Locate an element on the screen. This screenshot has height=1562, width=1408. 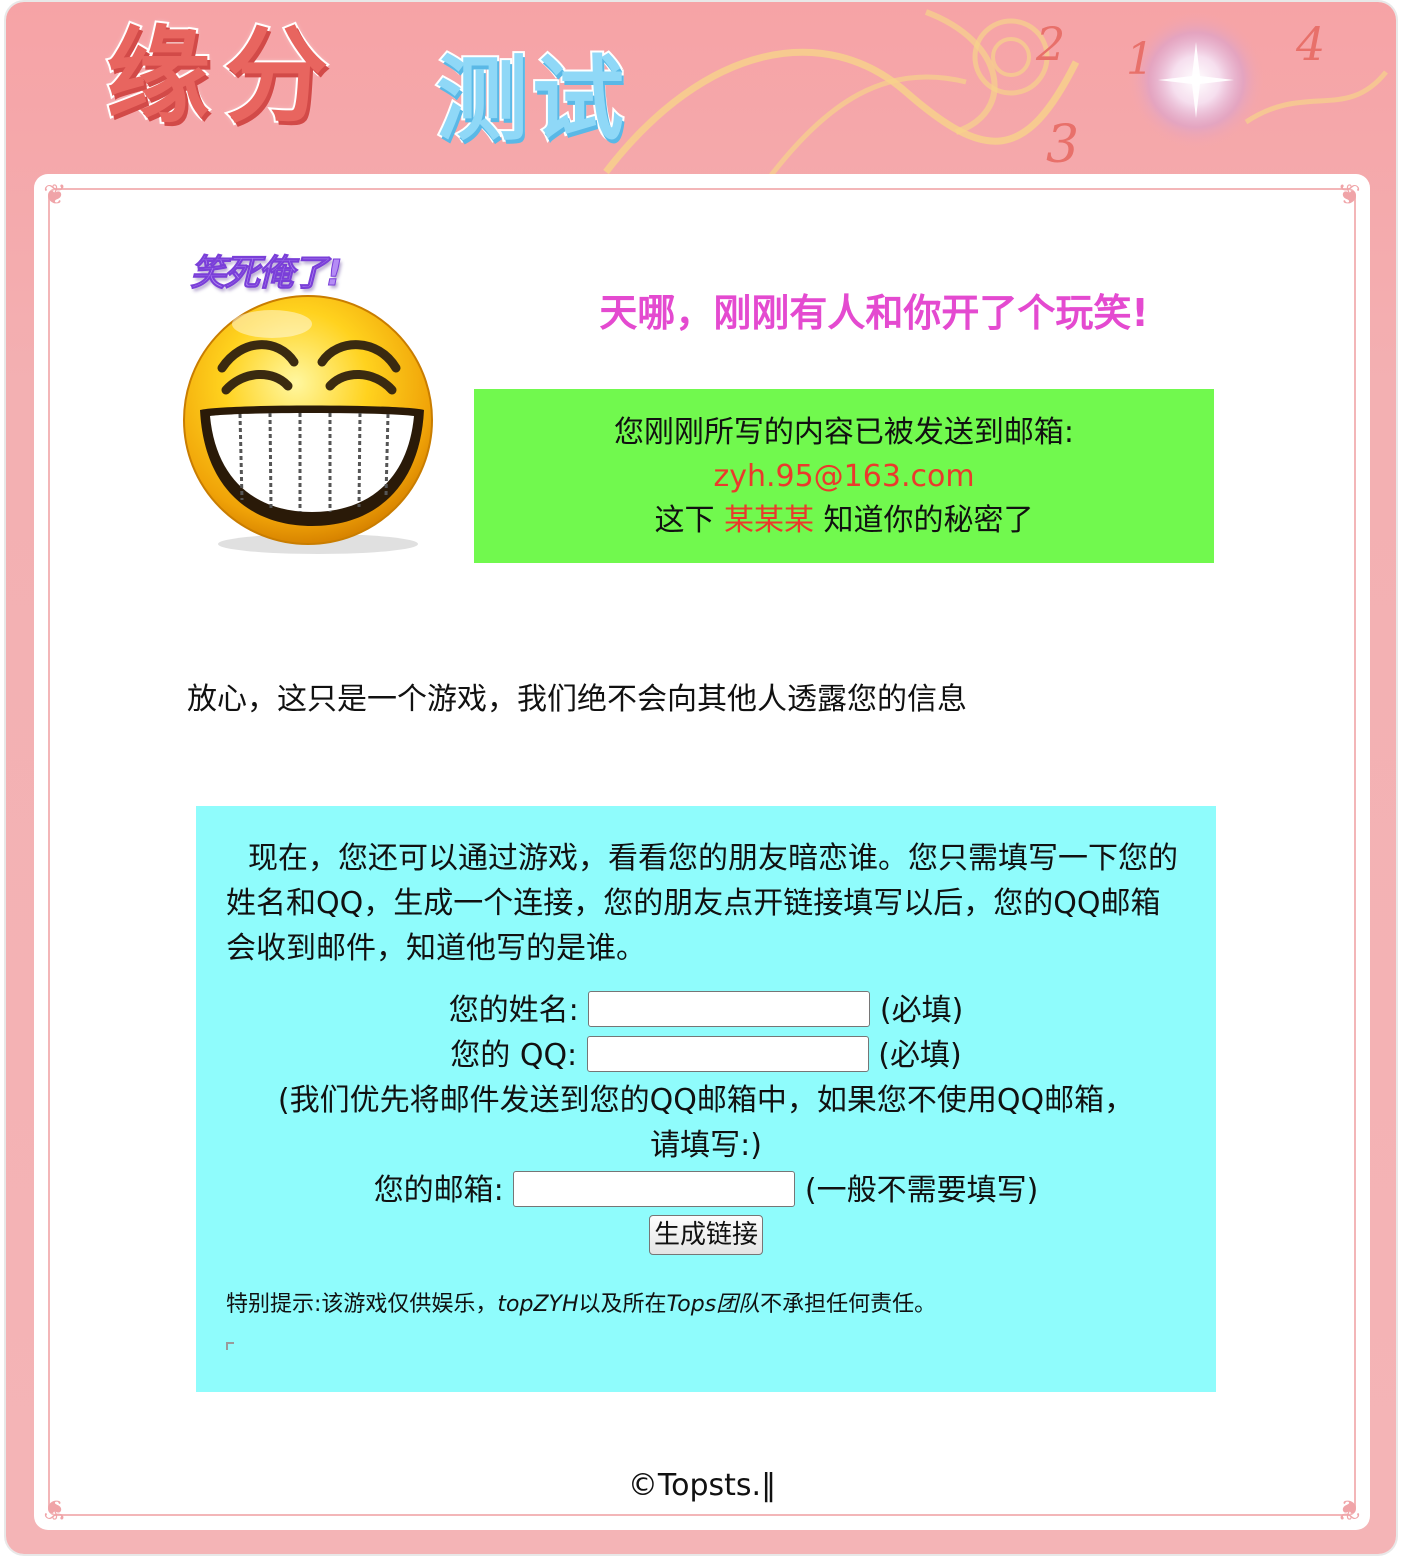
qq-input is located at coordinates (727, 1053).